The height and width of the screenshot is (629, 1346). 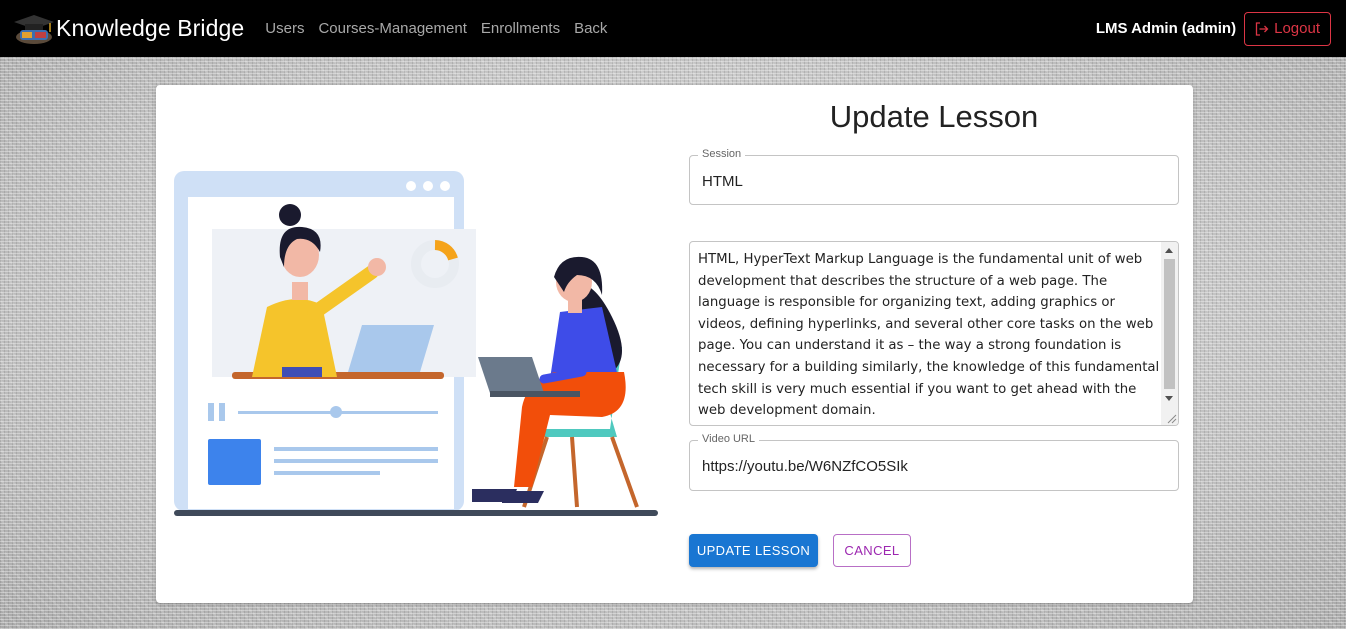 I want to click on nav-link-back: Back, so click(x=590, y=28).